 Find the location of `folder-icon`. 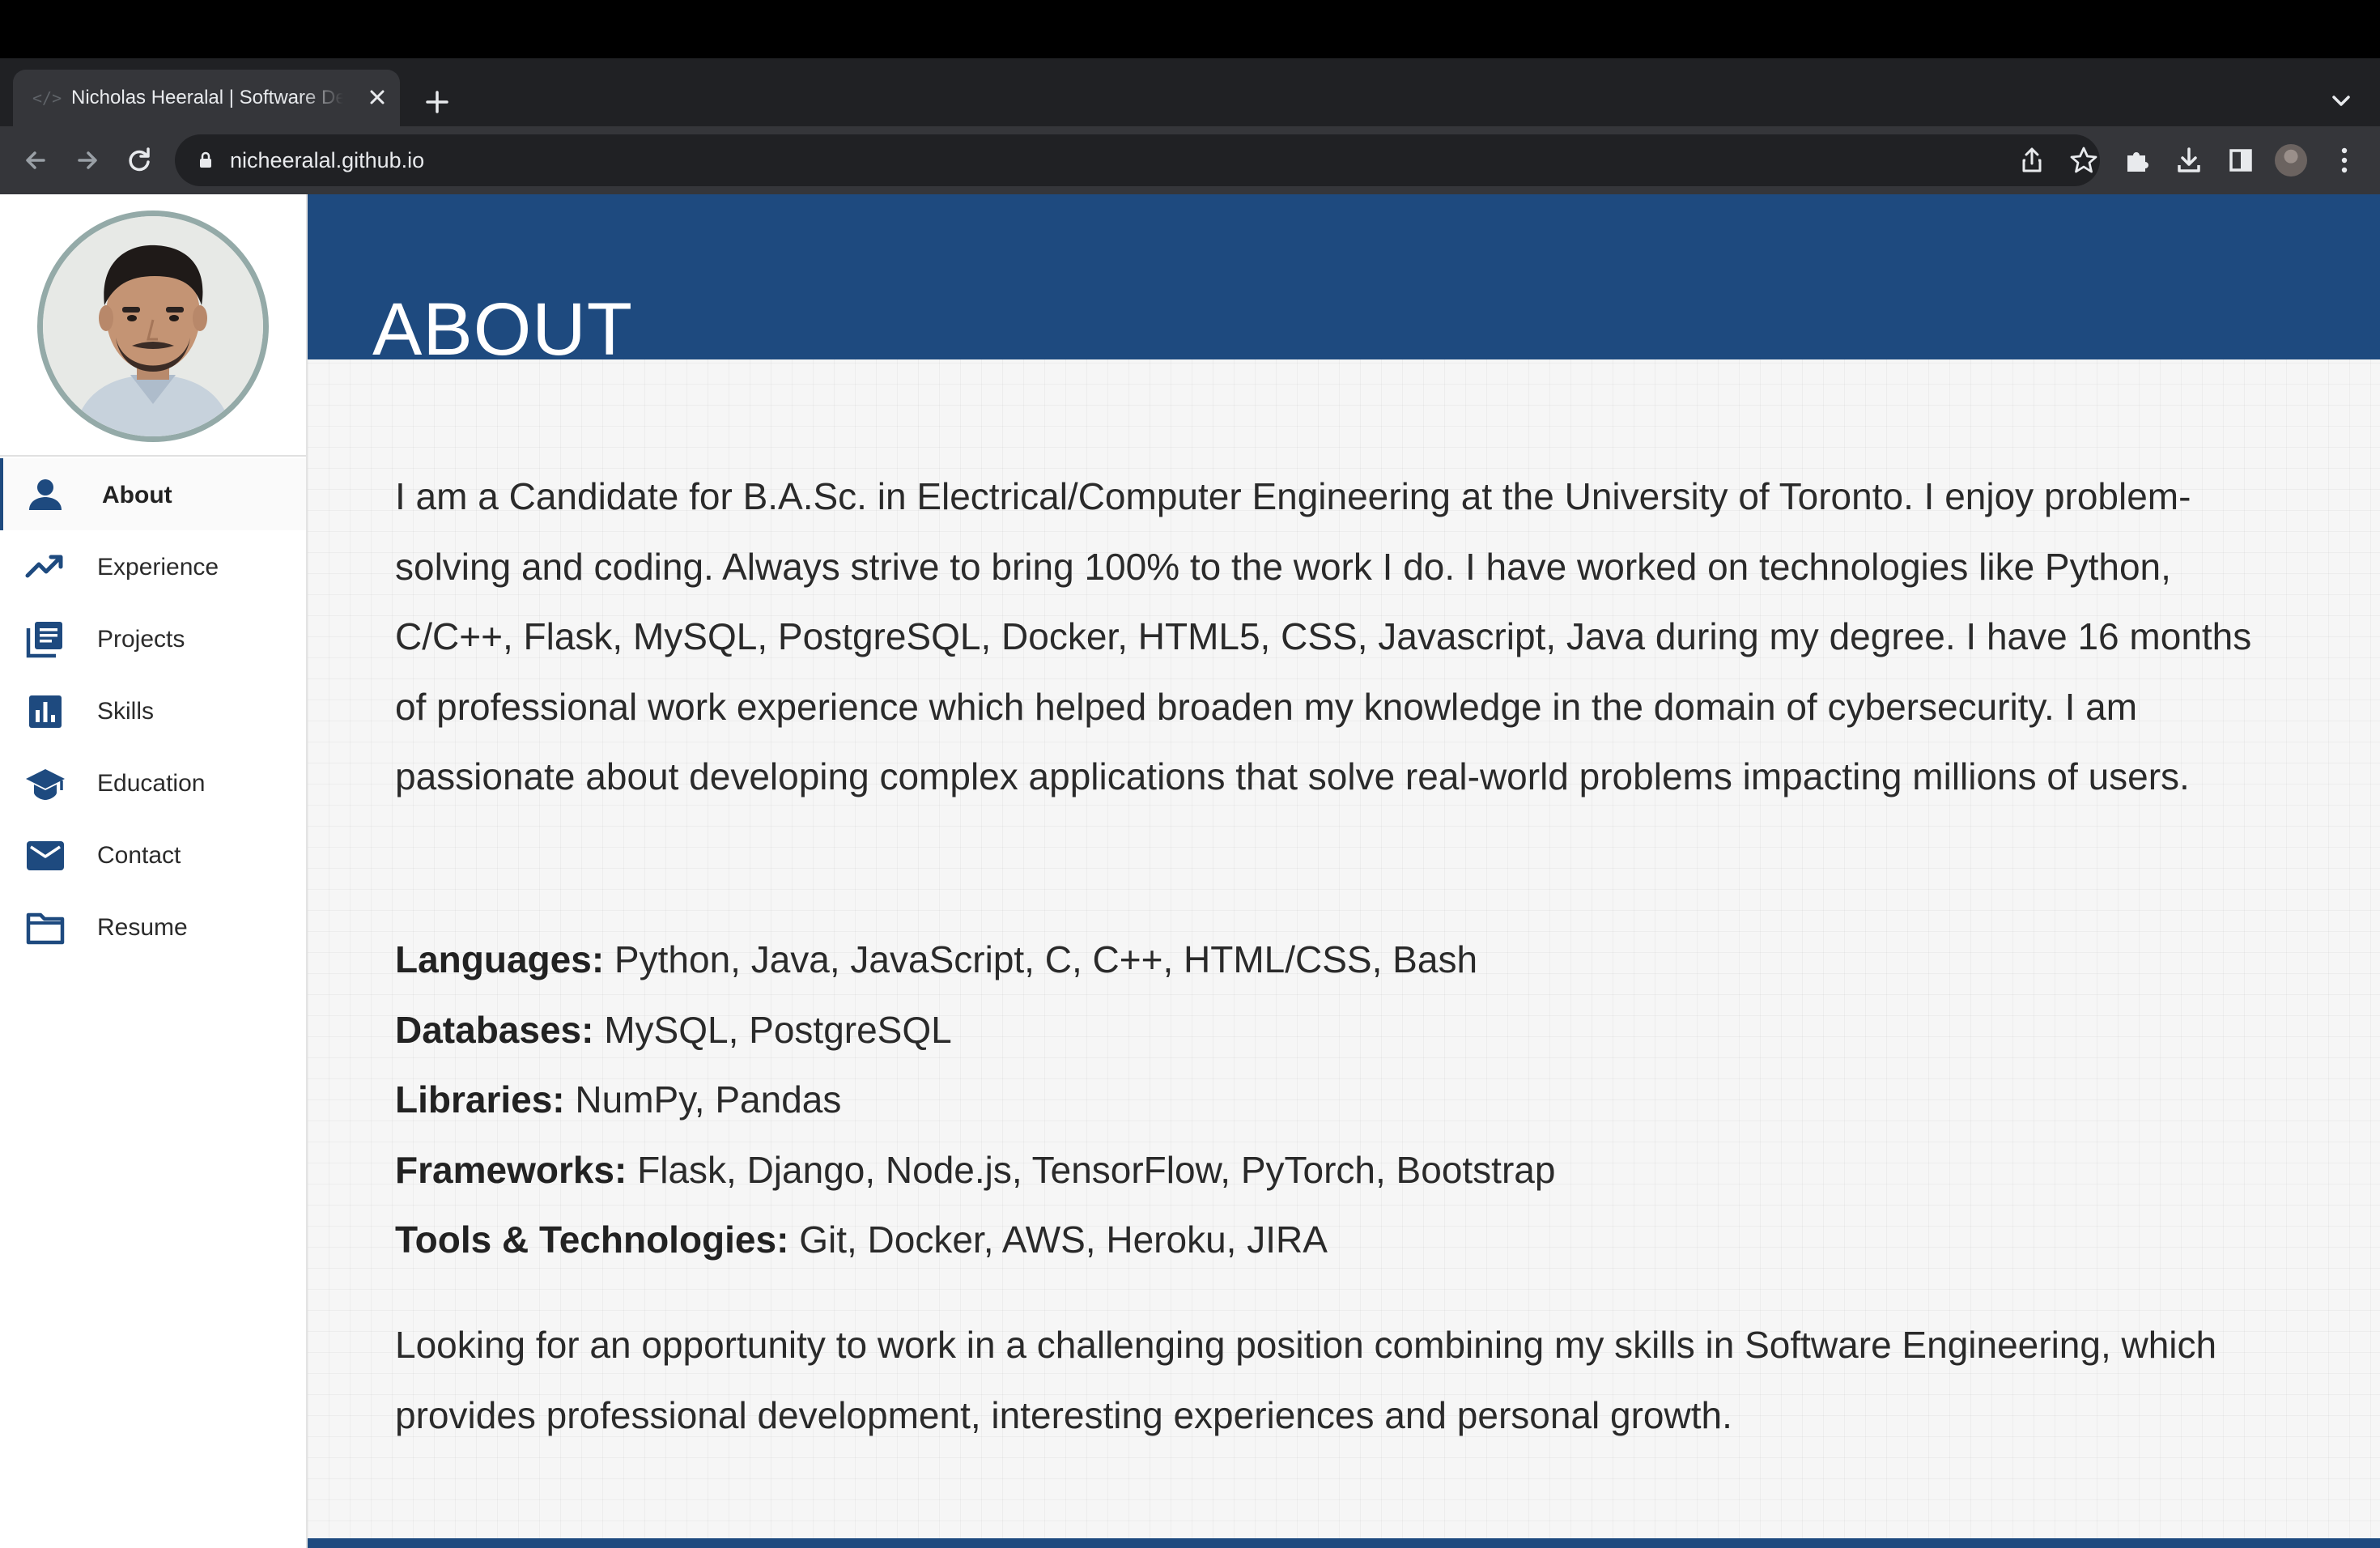

folder-icon is located at coordinates (46, 929).